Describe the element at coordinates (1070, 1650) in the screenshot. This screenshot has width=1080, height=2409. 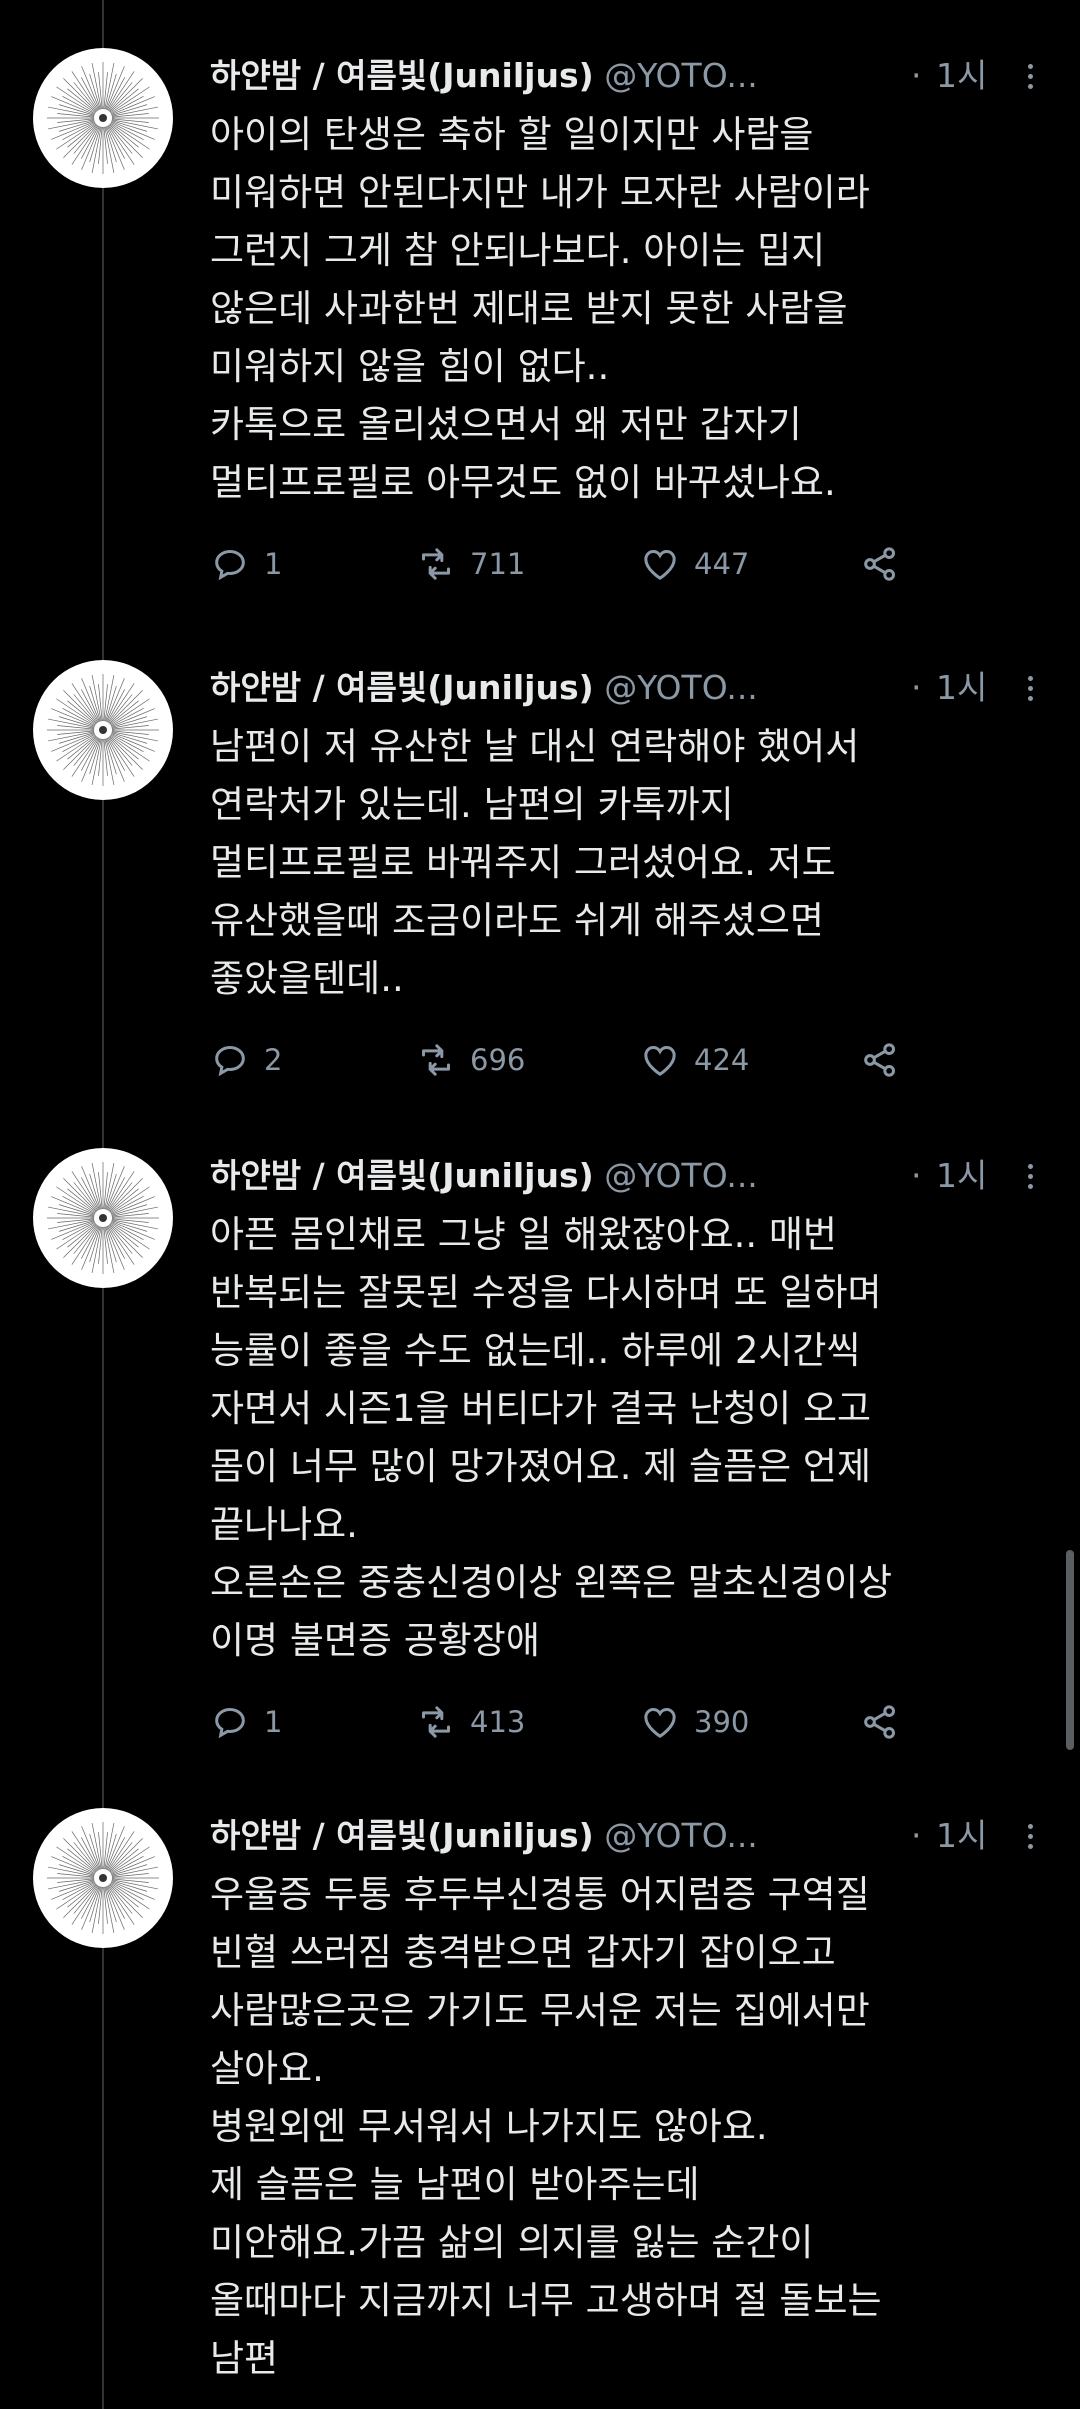
I see `scrollbar-thumb` at that location.